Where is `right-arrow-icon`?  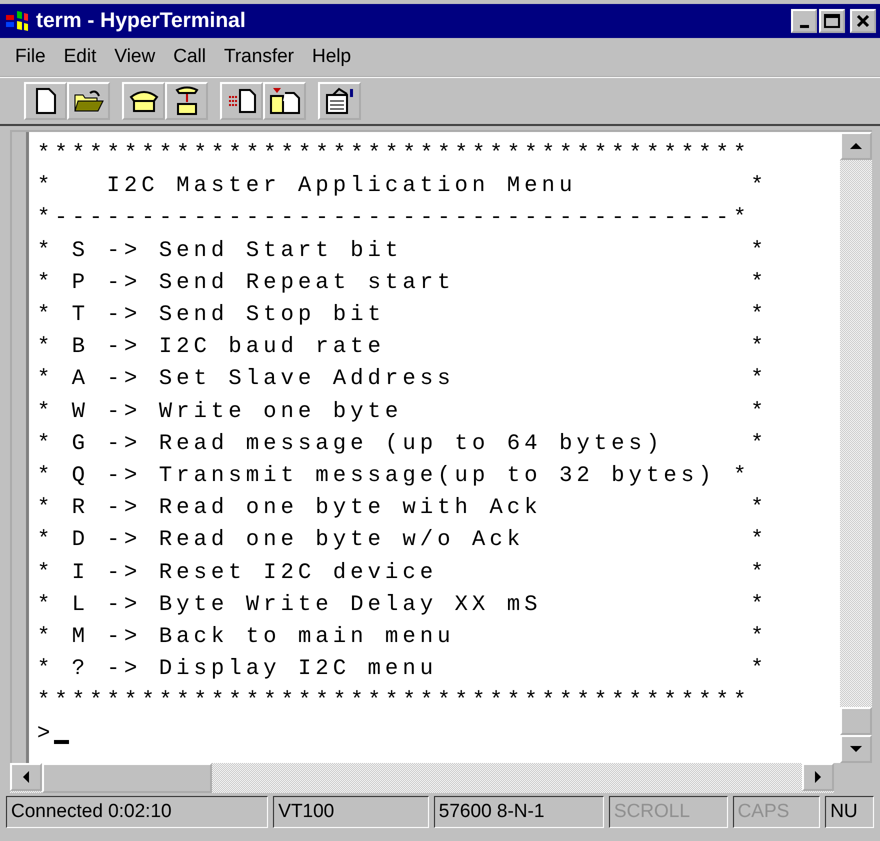 right-arrow-icon is located at coordinates (818, 777).